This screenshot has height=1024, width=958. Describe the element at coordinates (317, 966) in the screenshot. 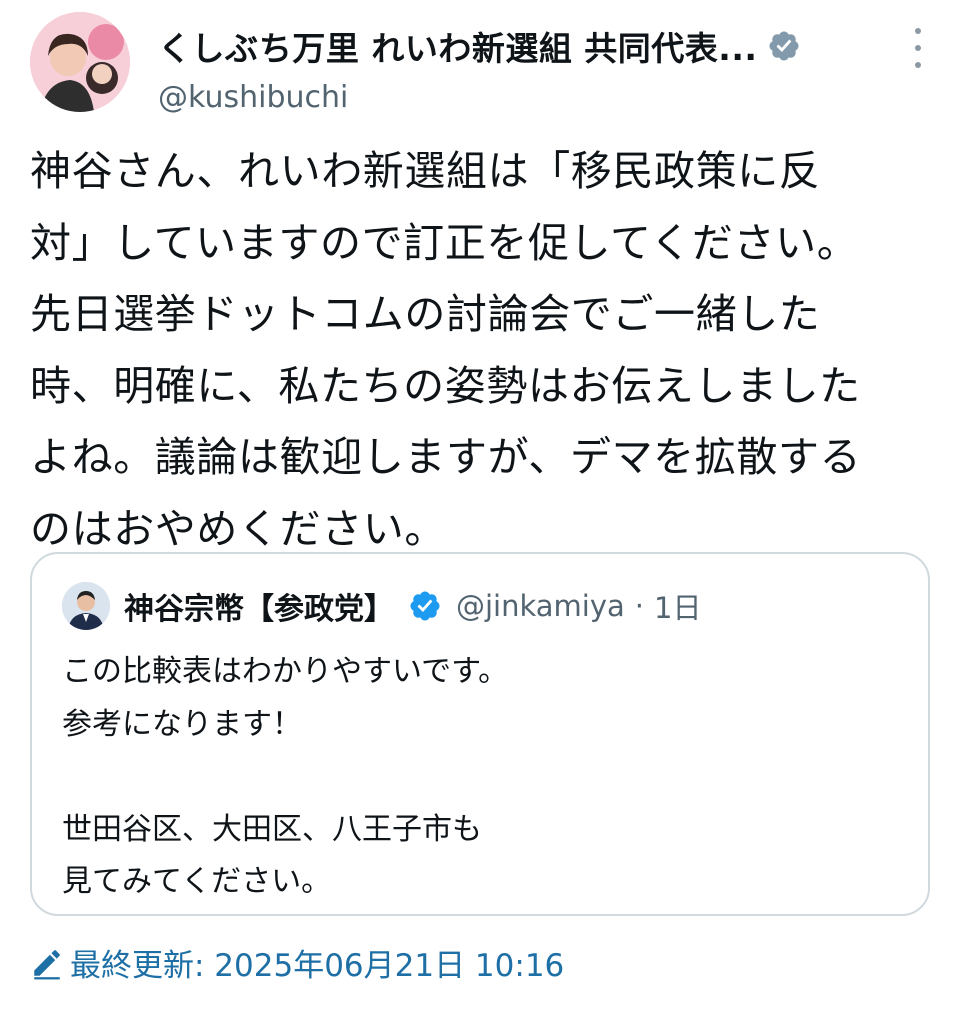

I see `last-updated-label: 最終更新: 2025年06月21日 10:16` at that location.